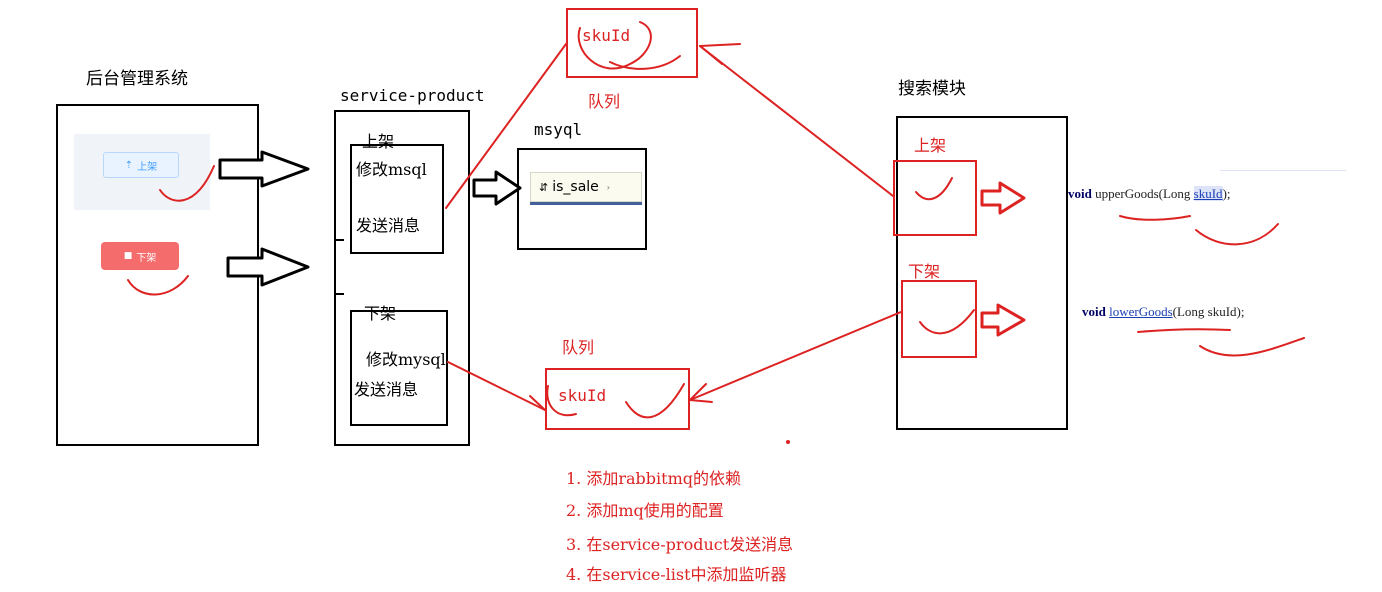  What do you see at coordinates (1003, 320) in the screenshot?
I see `arrow-search-down` at bounding box center [1003, 320].